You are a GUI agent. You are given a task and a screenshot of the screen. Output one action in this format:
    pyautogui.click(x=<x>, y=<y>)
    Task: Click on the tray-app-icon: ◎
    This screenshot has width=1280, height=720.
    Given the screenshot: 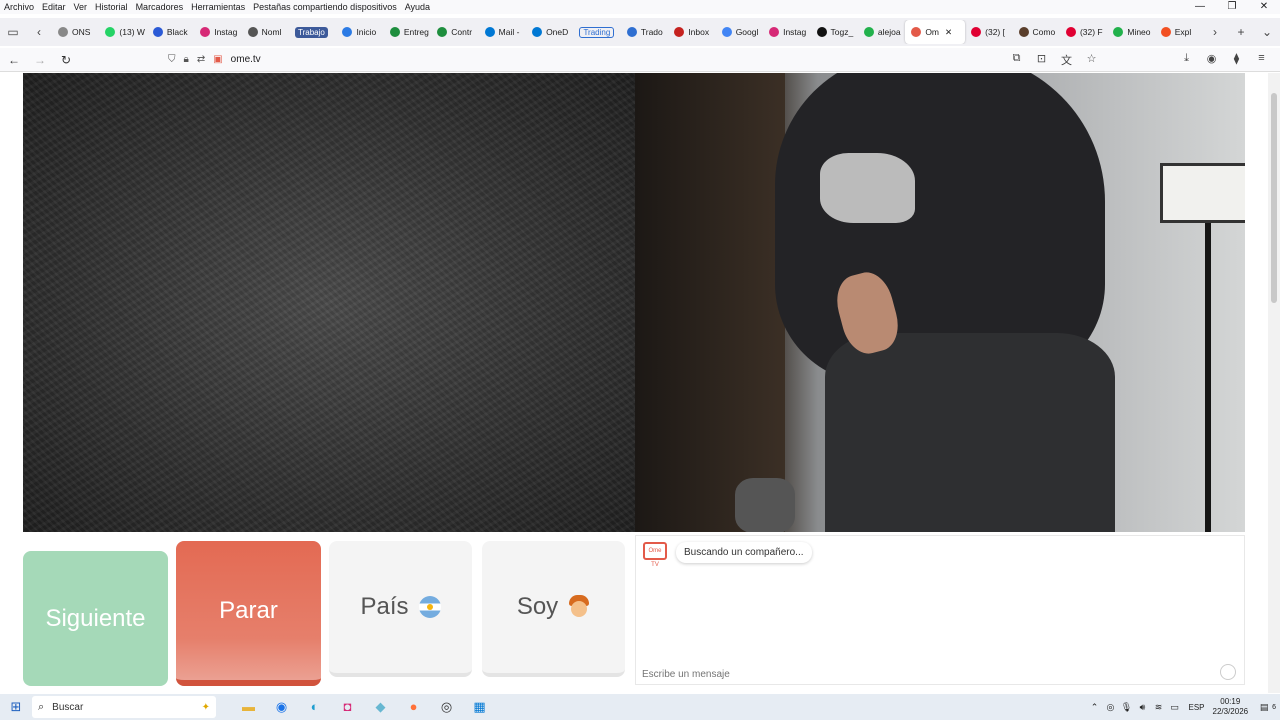 What is the action you would take?
    pyautogui.click(x=1110, y=707)
    